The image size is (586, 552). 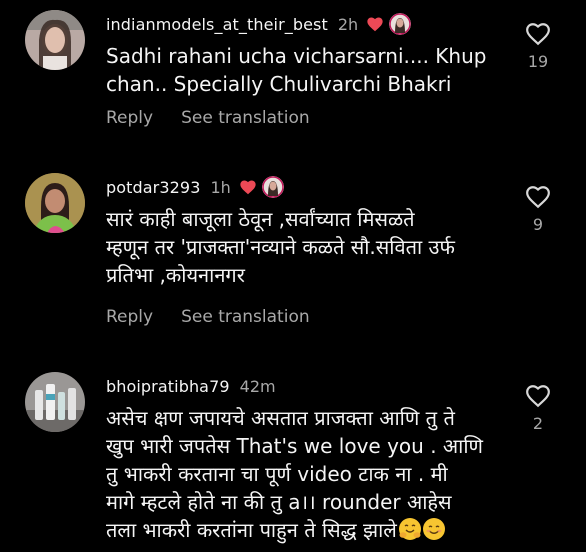 I want to click on smiling-face-emoji-icon, so click(x=433, y=529).